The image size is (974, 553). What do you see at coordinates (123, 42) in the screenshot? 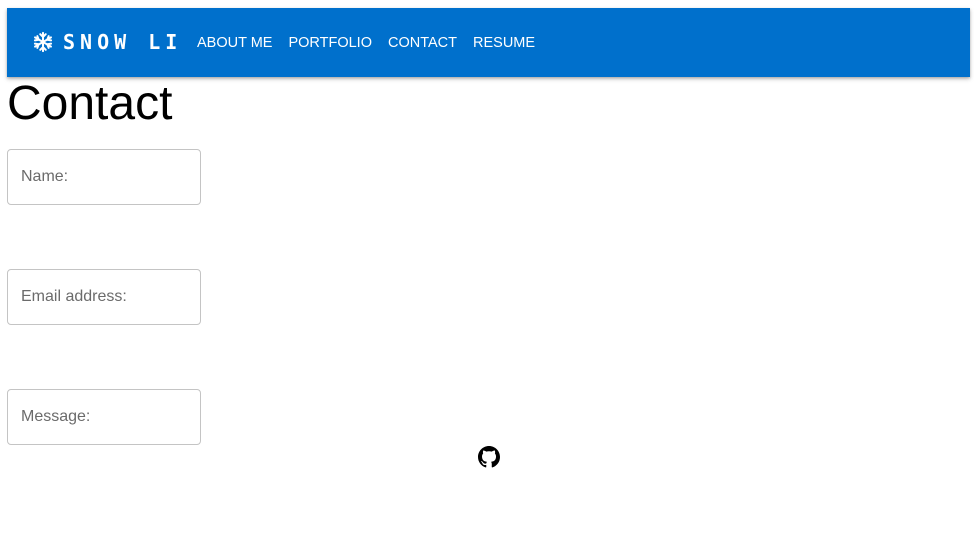
I see `brand-name: SNOW LI` at bounding box center [123, 42].